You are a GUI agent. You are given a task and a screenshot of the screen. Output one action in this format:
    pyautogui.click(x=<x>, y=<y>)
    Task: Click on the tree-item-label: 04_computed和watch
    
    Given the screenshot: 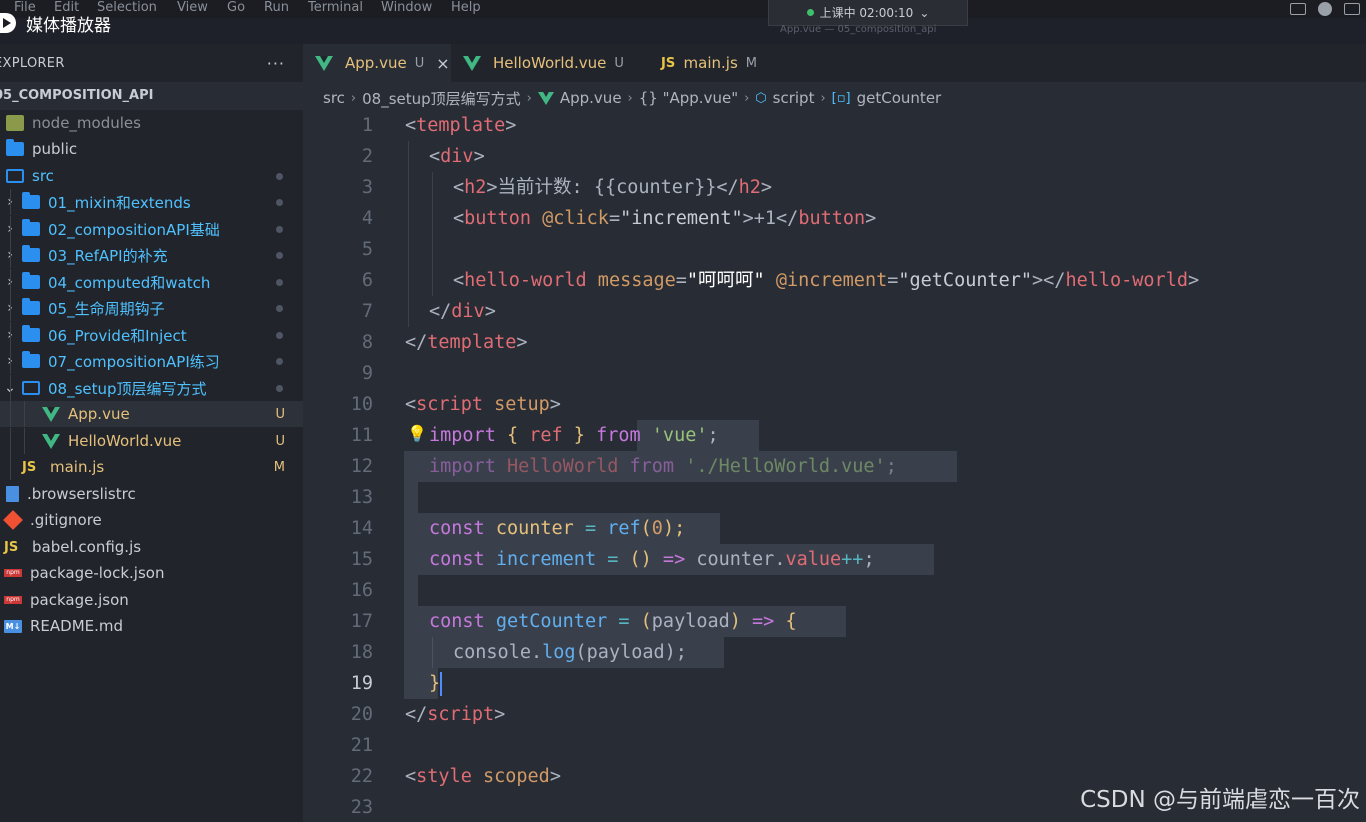 What is the action you would take?
    pyautogui.click(x=129, y=282)
    